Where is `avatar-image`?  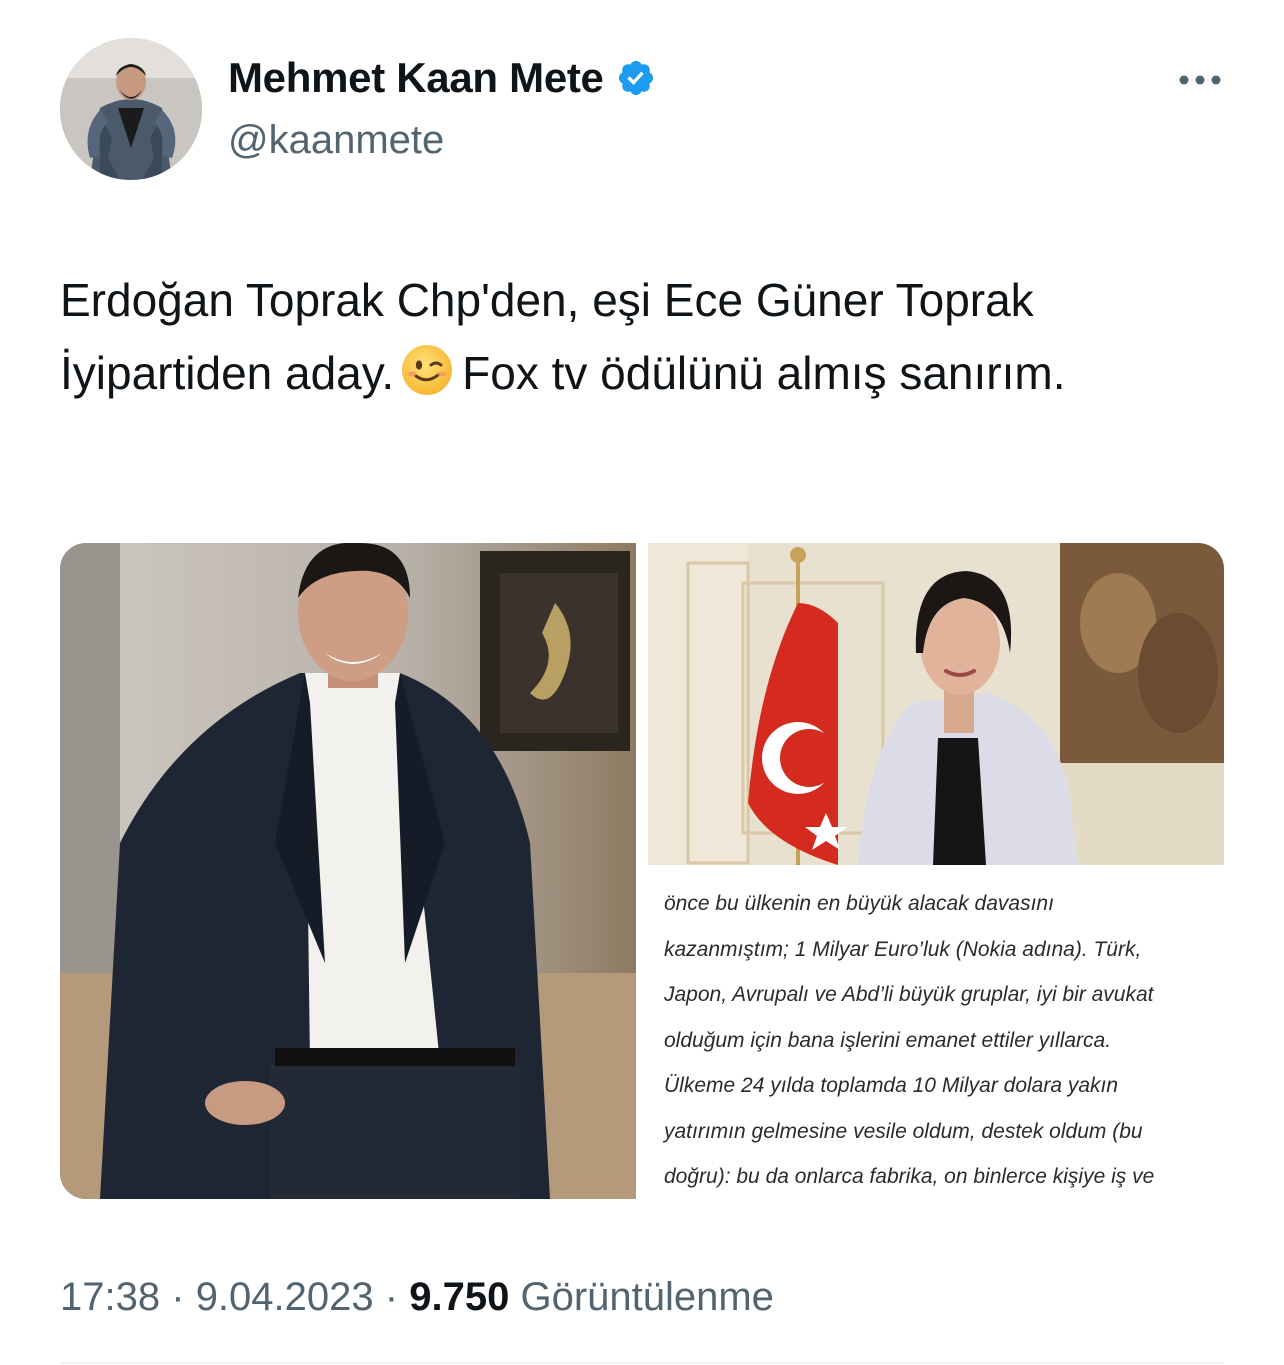 avatar-image is located at coordinates (131, 109).